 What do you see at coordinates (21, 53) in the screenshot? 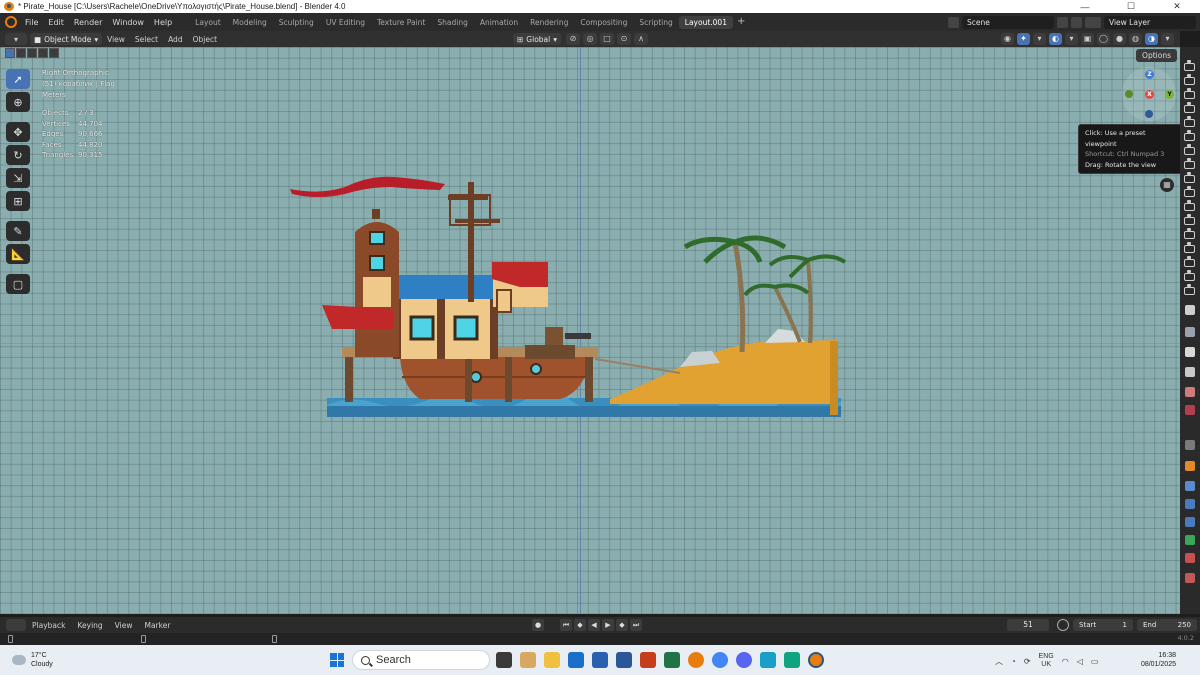
I see `select-extend-icon` at bounding box center [21, 53].